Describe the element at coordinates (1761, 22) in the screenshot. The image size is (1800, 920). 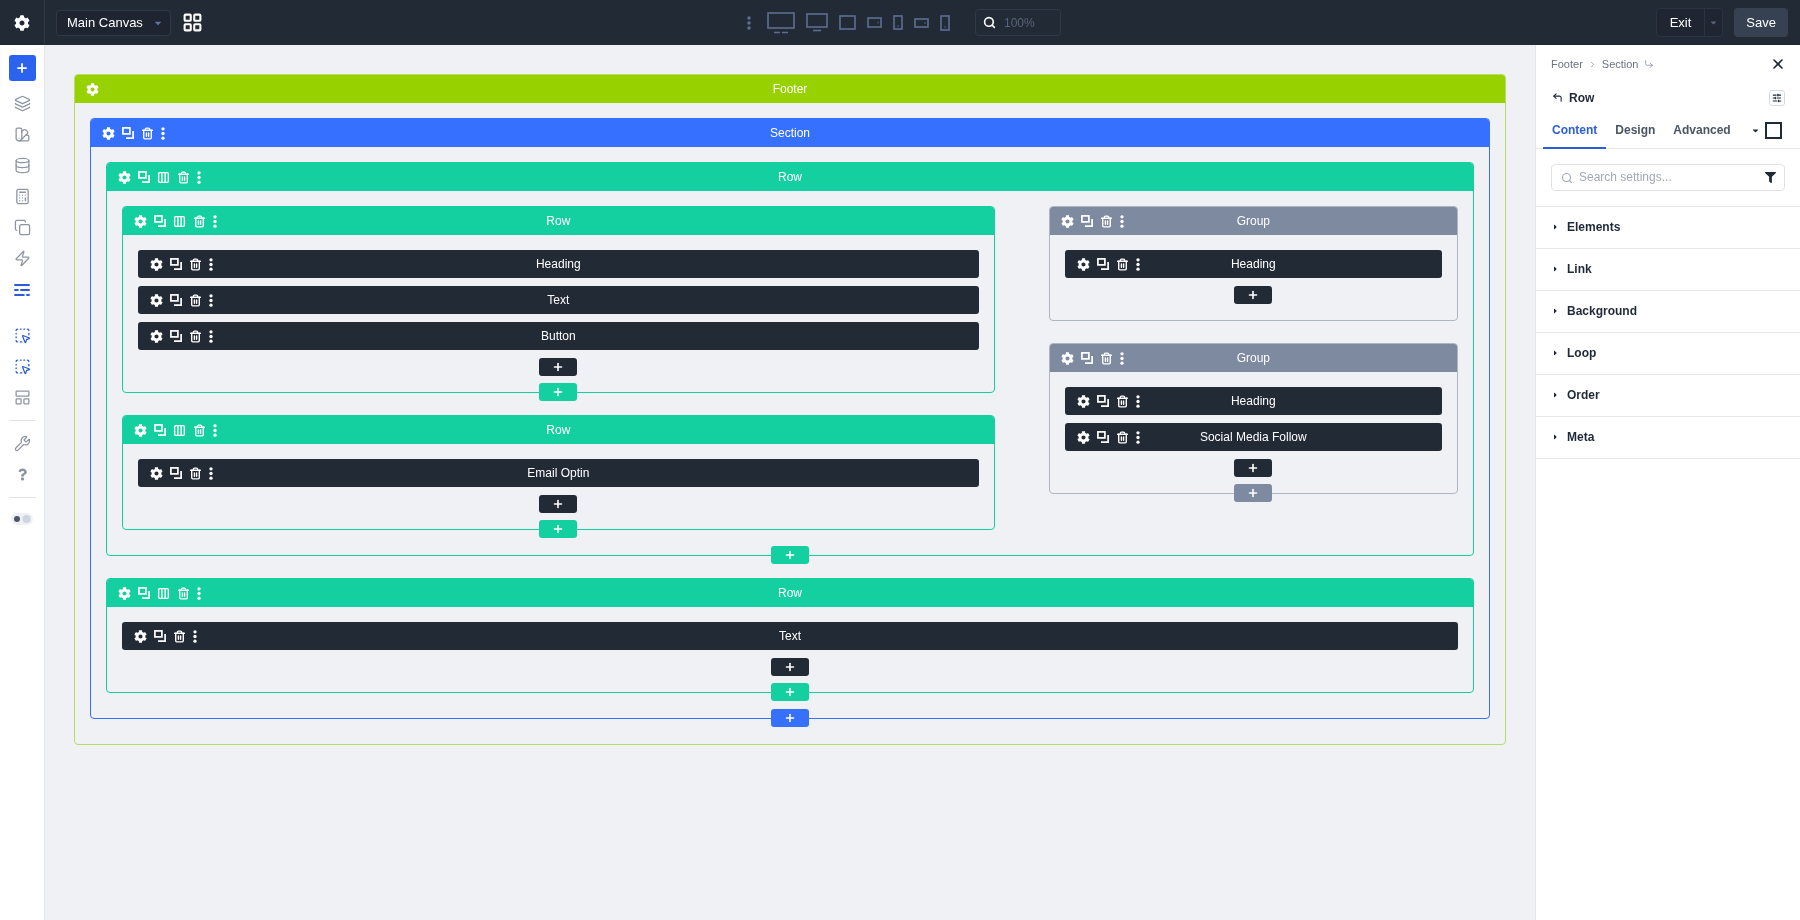
I see `save-button: Save` at that location.